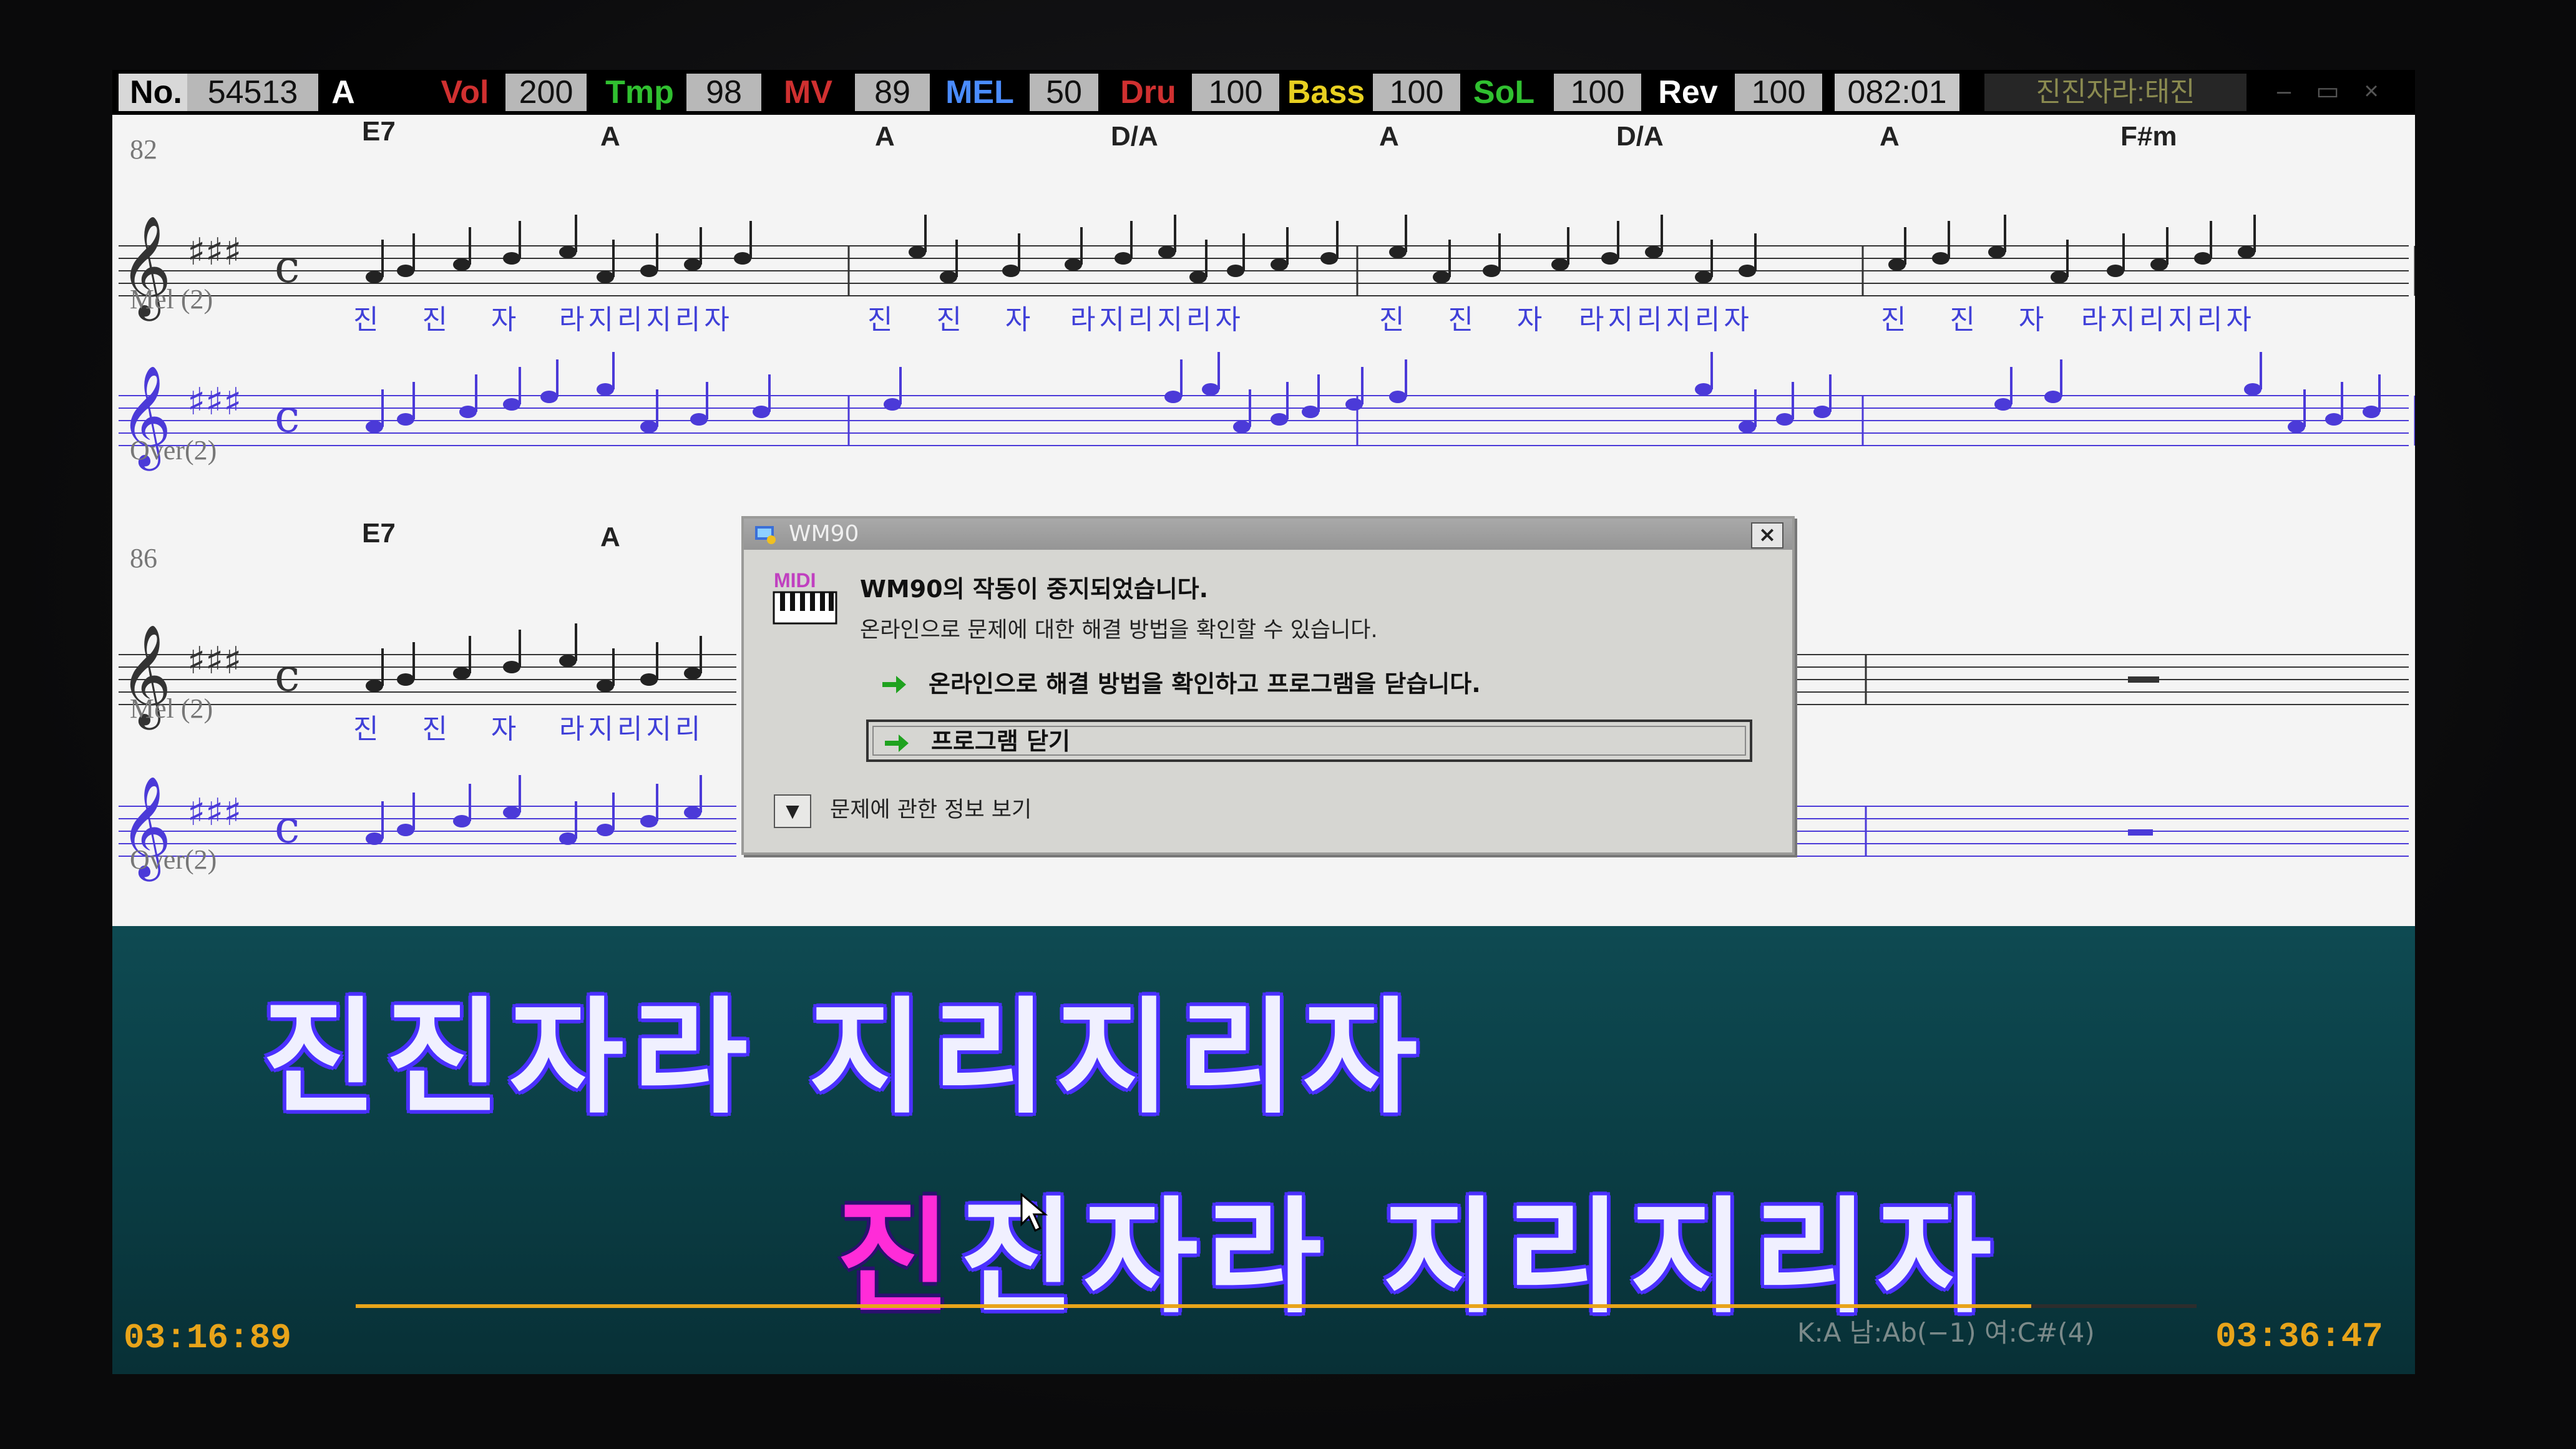  I want to click on measure-number-system1: 82, so click(143, 149).